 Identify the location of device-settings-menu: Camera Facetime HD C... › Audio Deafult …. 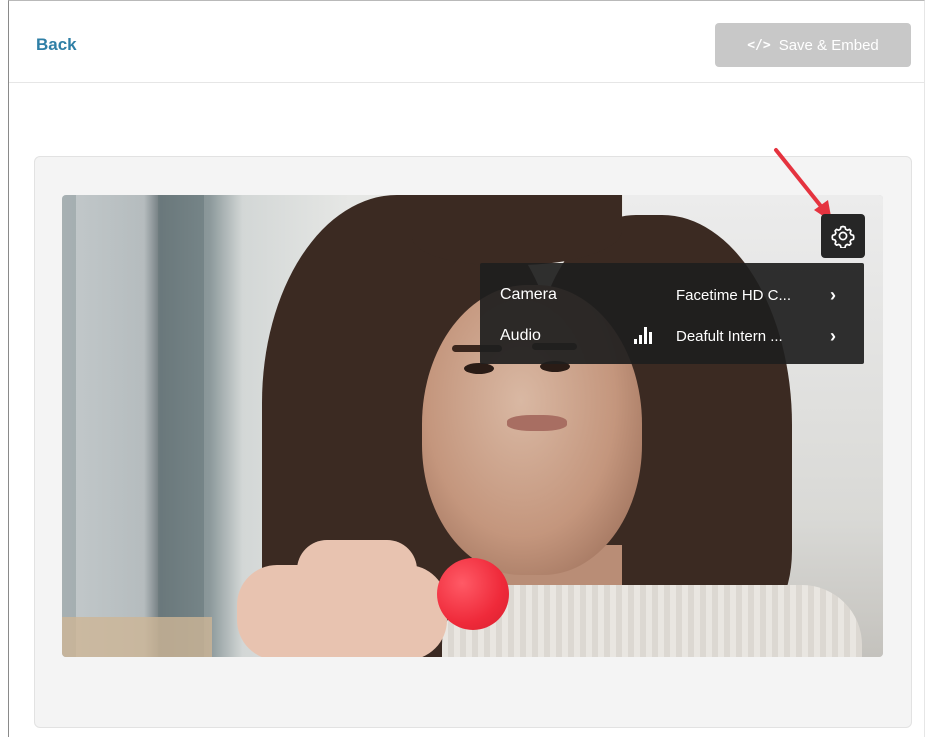
(672, 313).